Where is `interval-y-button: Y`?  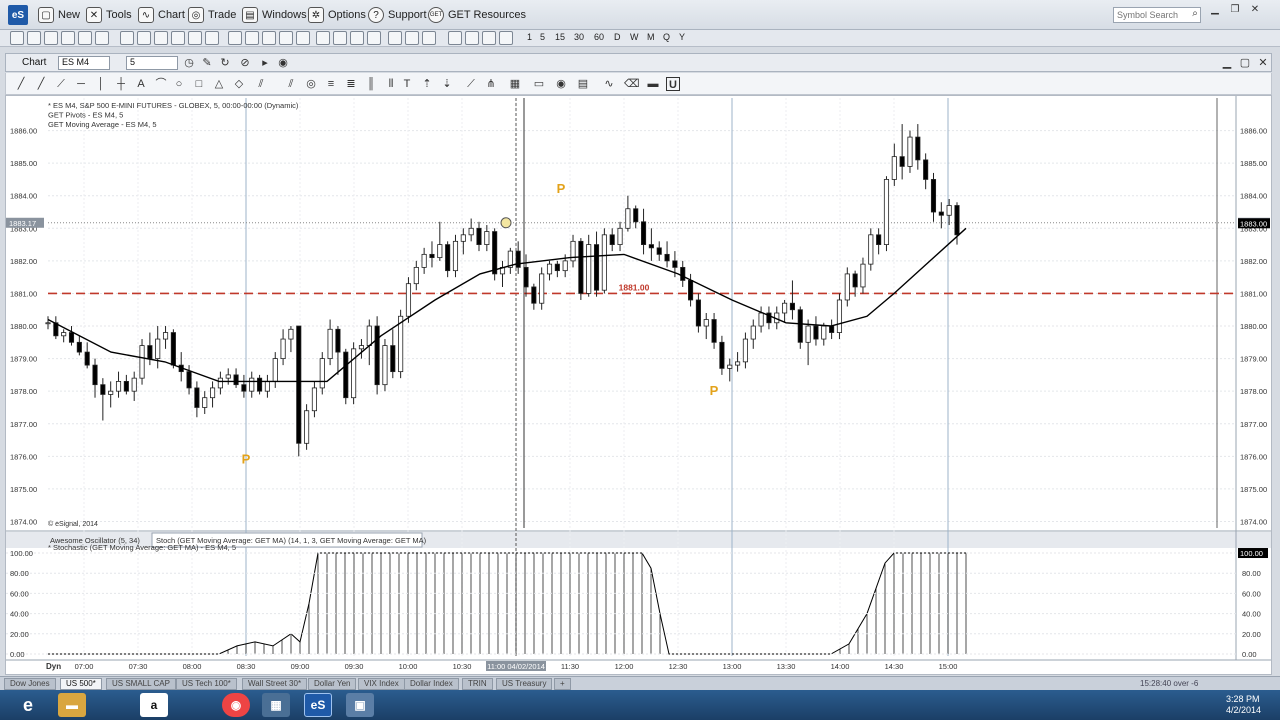
interval-y-button: Y is located at coordinates (682, 37).